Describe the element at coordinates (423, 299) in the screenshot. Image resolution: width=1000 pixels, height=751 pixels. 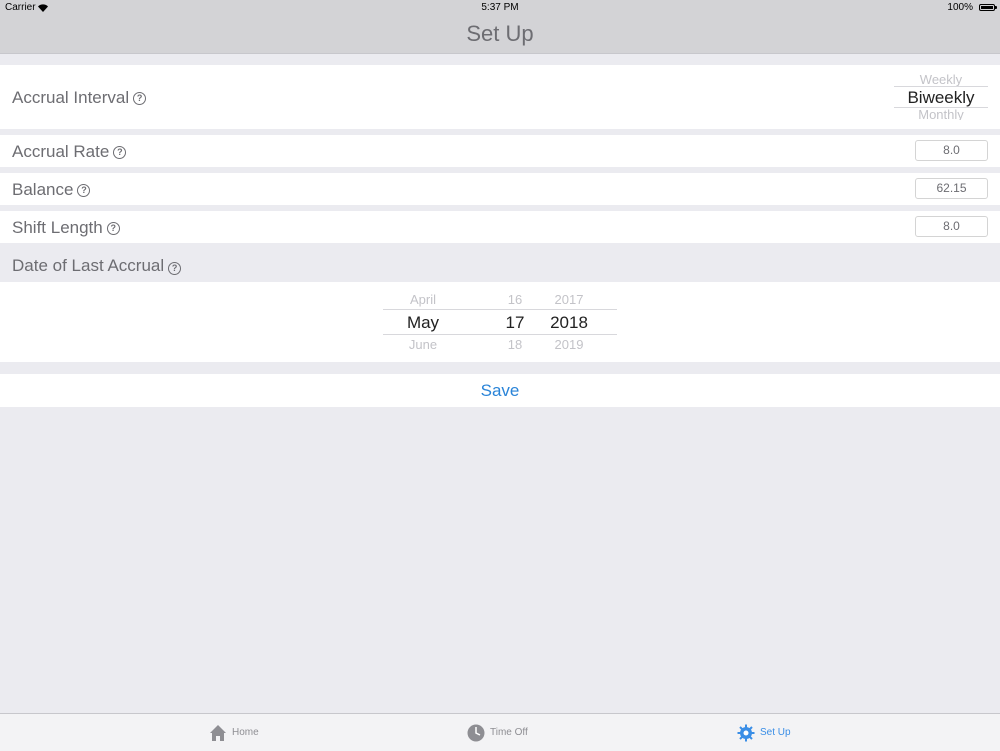
I see `month-above: April` at that location.